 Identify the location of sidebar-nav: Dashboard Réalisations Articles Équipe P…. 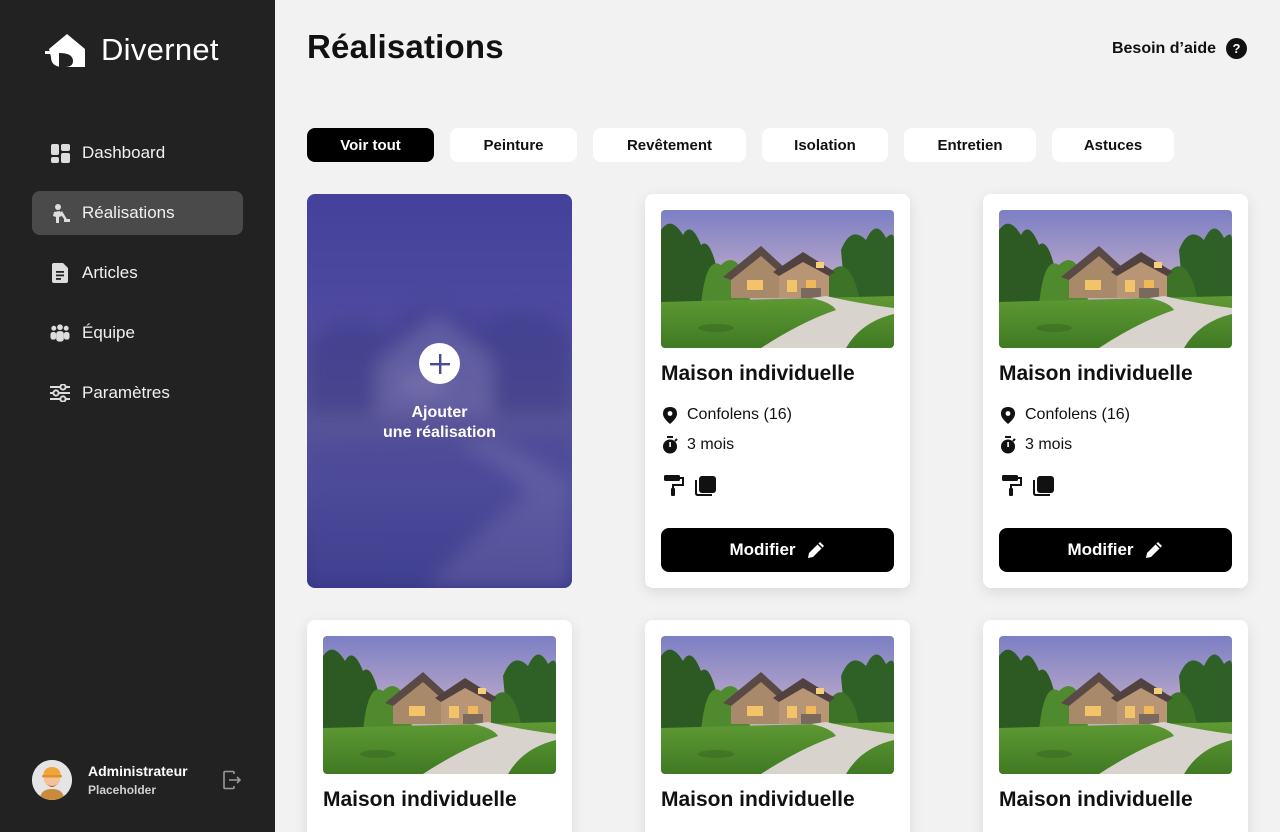
(137, 281).